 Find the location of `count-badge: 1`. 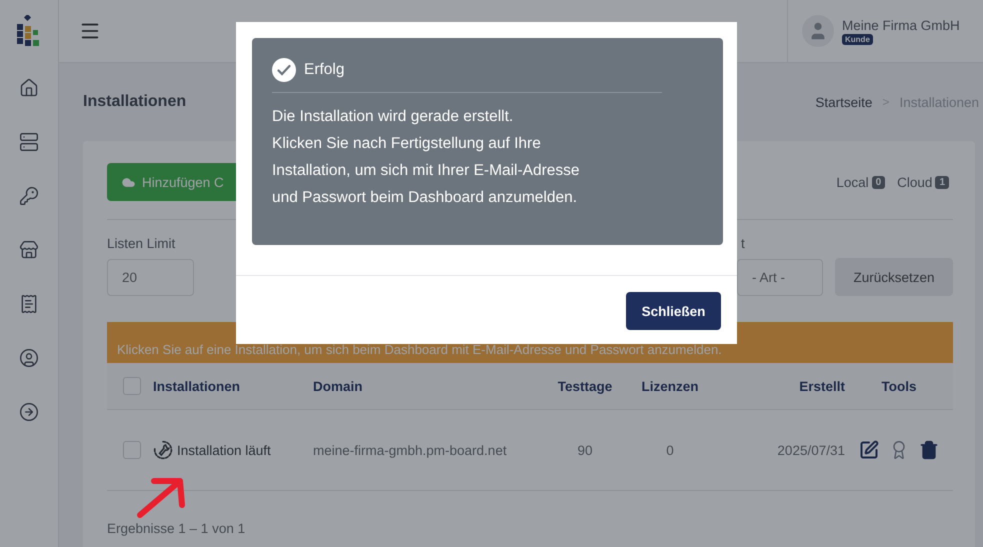

count-badge: 1 is located at coordinates (942, 182).